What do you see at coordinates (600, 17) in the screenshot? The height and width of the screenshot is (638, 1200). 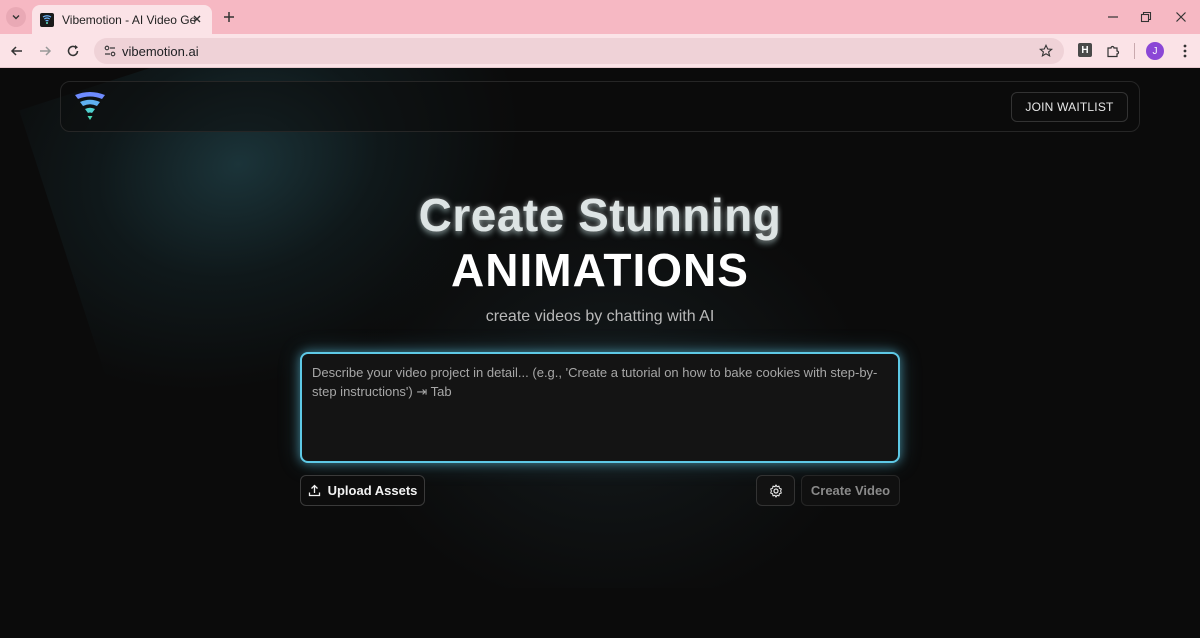 I see `browser-tabbar: Vibemotion - AI Video Generato` at bounding box center [600, 17].